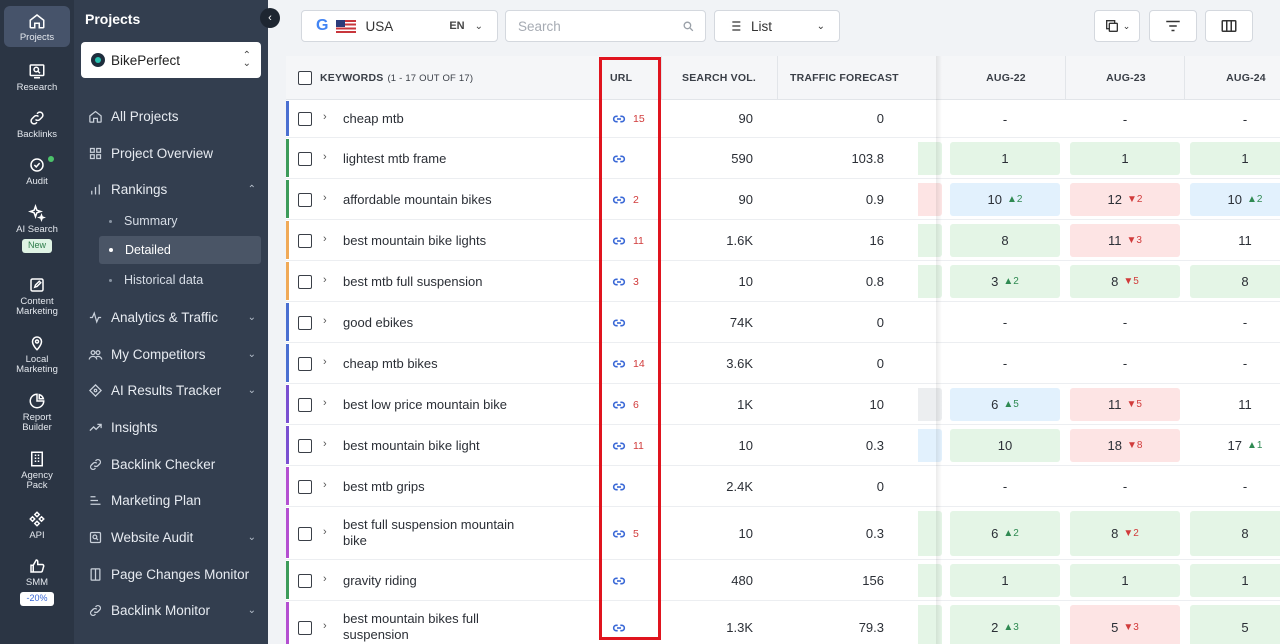 The image size is (1280, 644). Describe the element at coordinates (399, 26) in the screenshot. I see `search-engine-selector: G USA EN ⌄` at that location.